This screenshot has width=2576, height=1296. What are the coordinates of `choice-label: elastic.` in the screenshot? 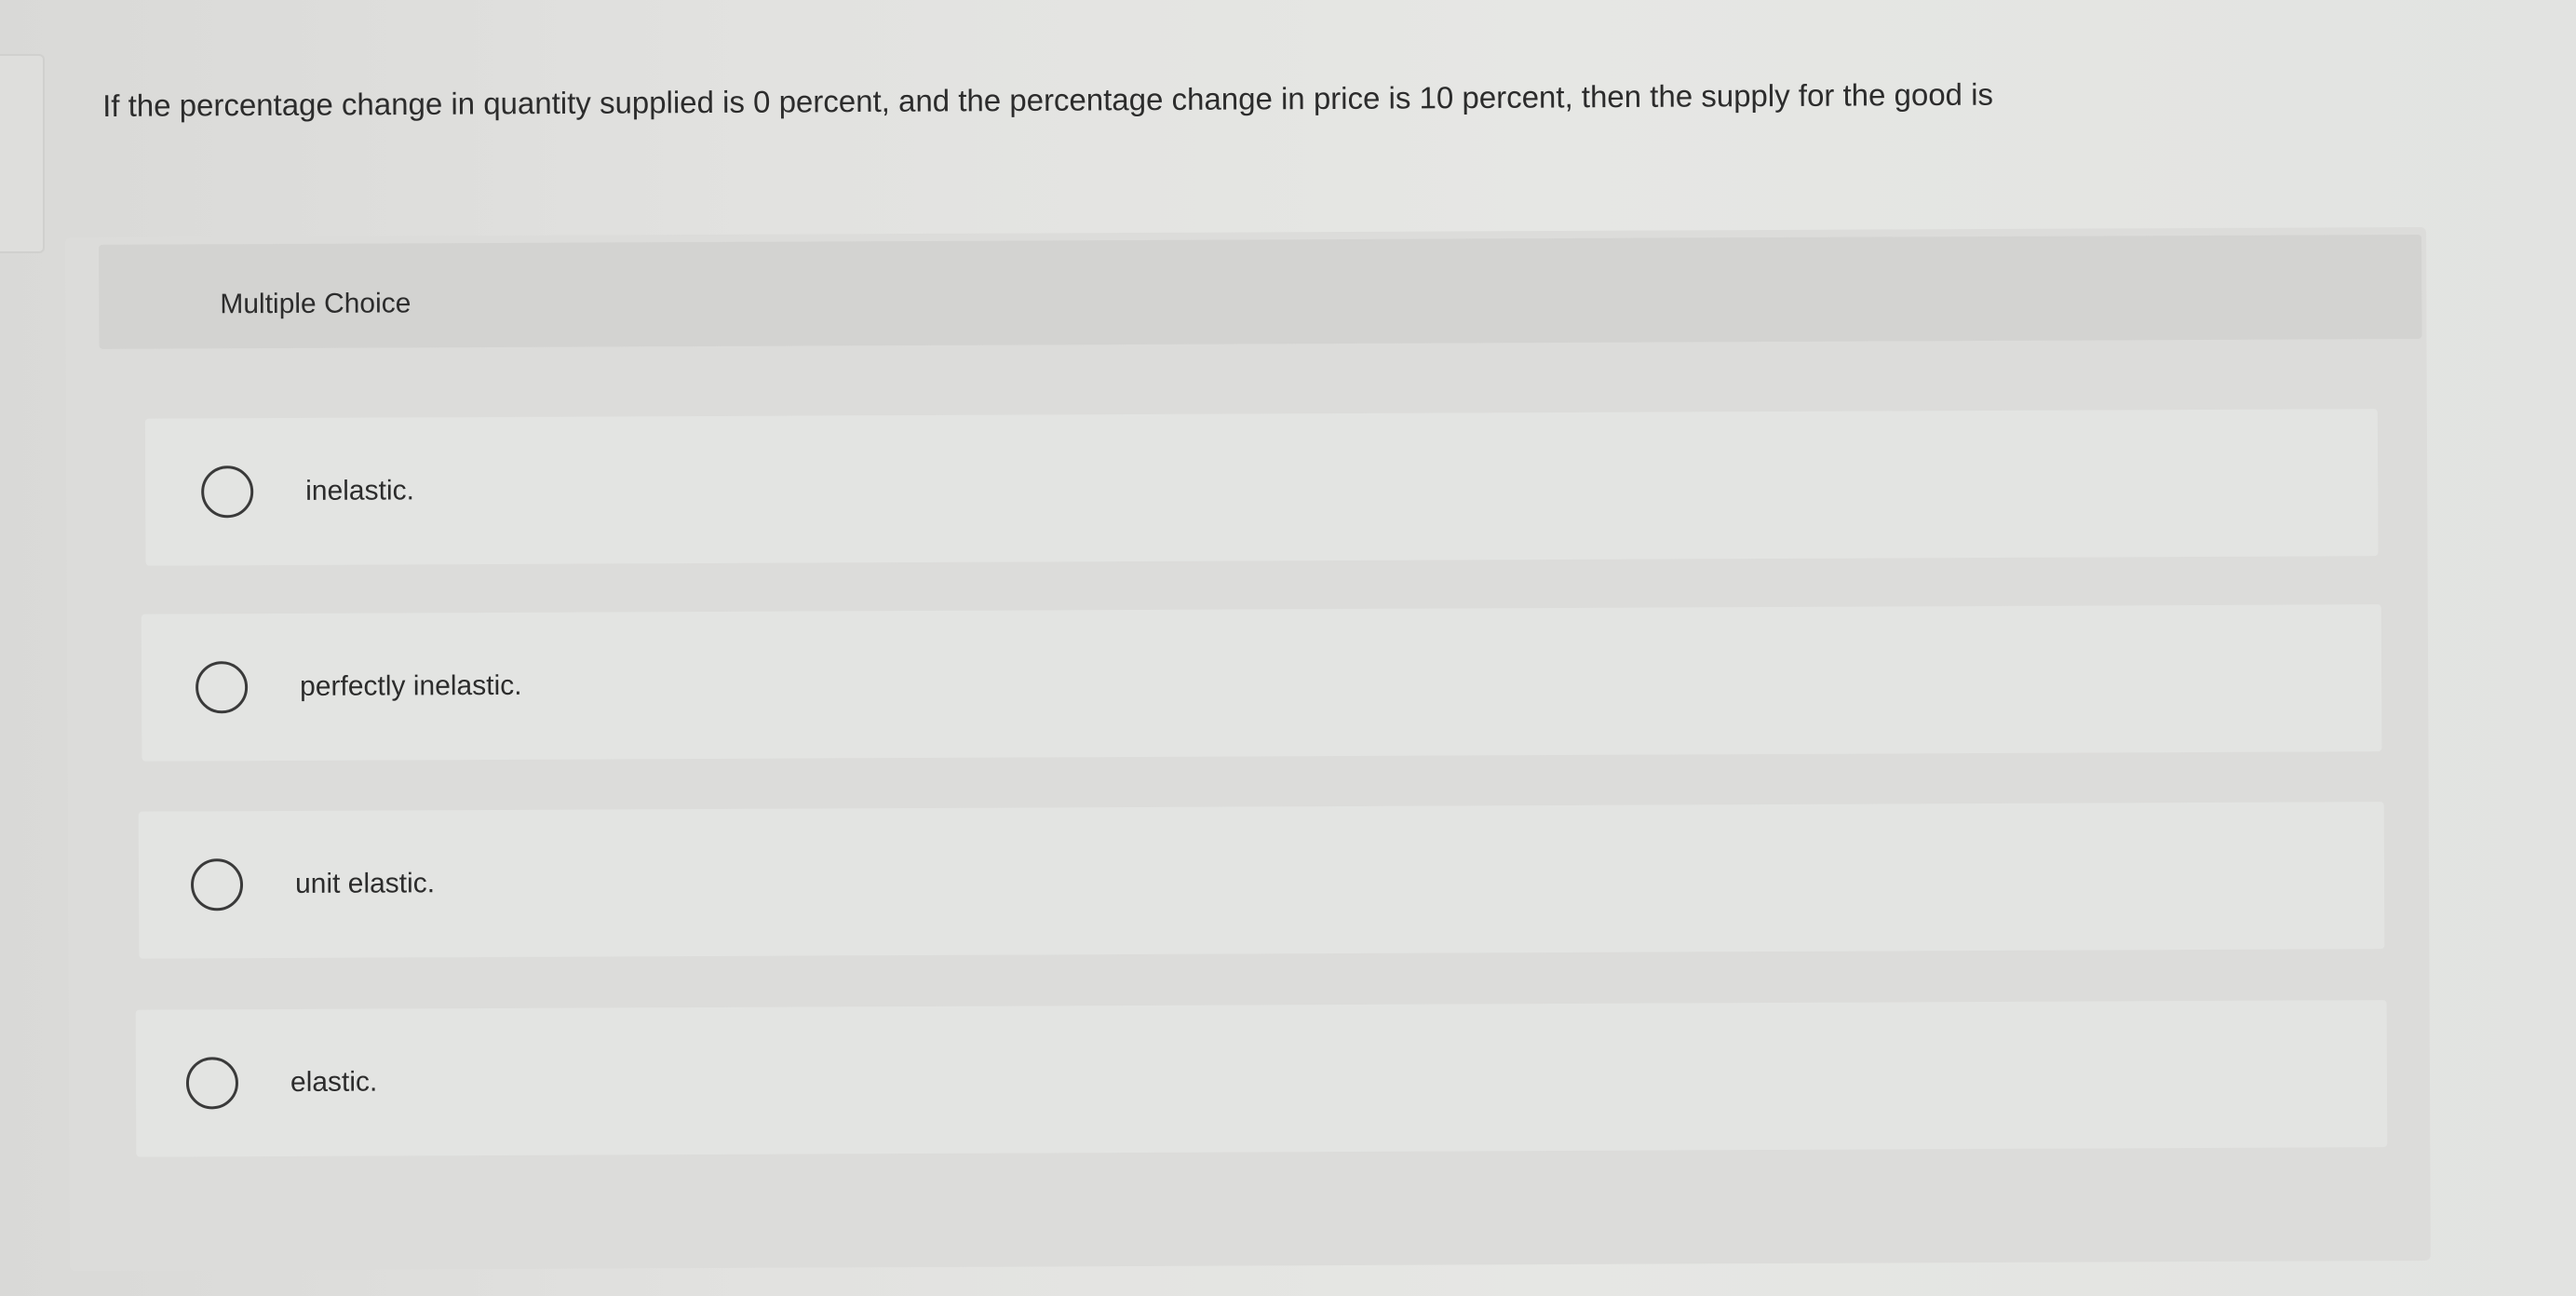 It's located at (334, 1082).